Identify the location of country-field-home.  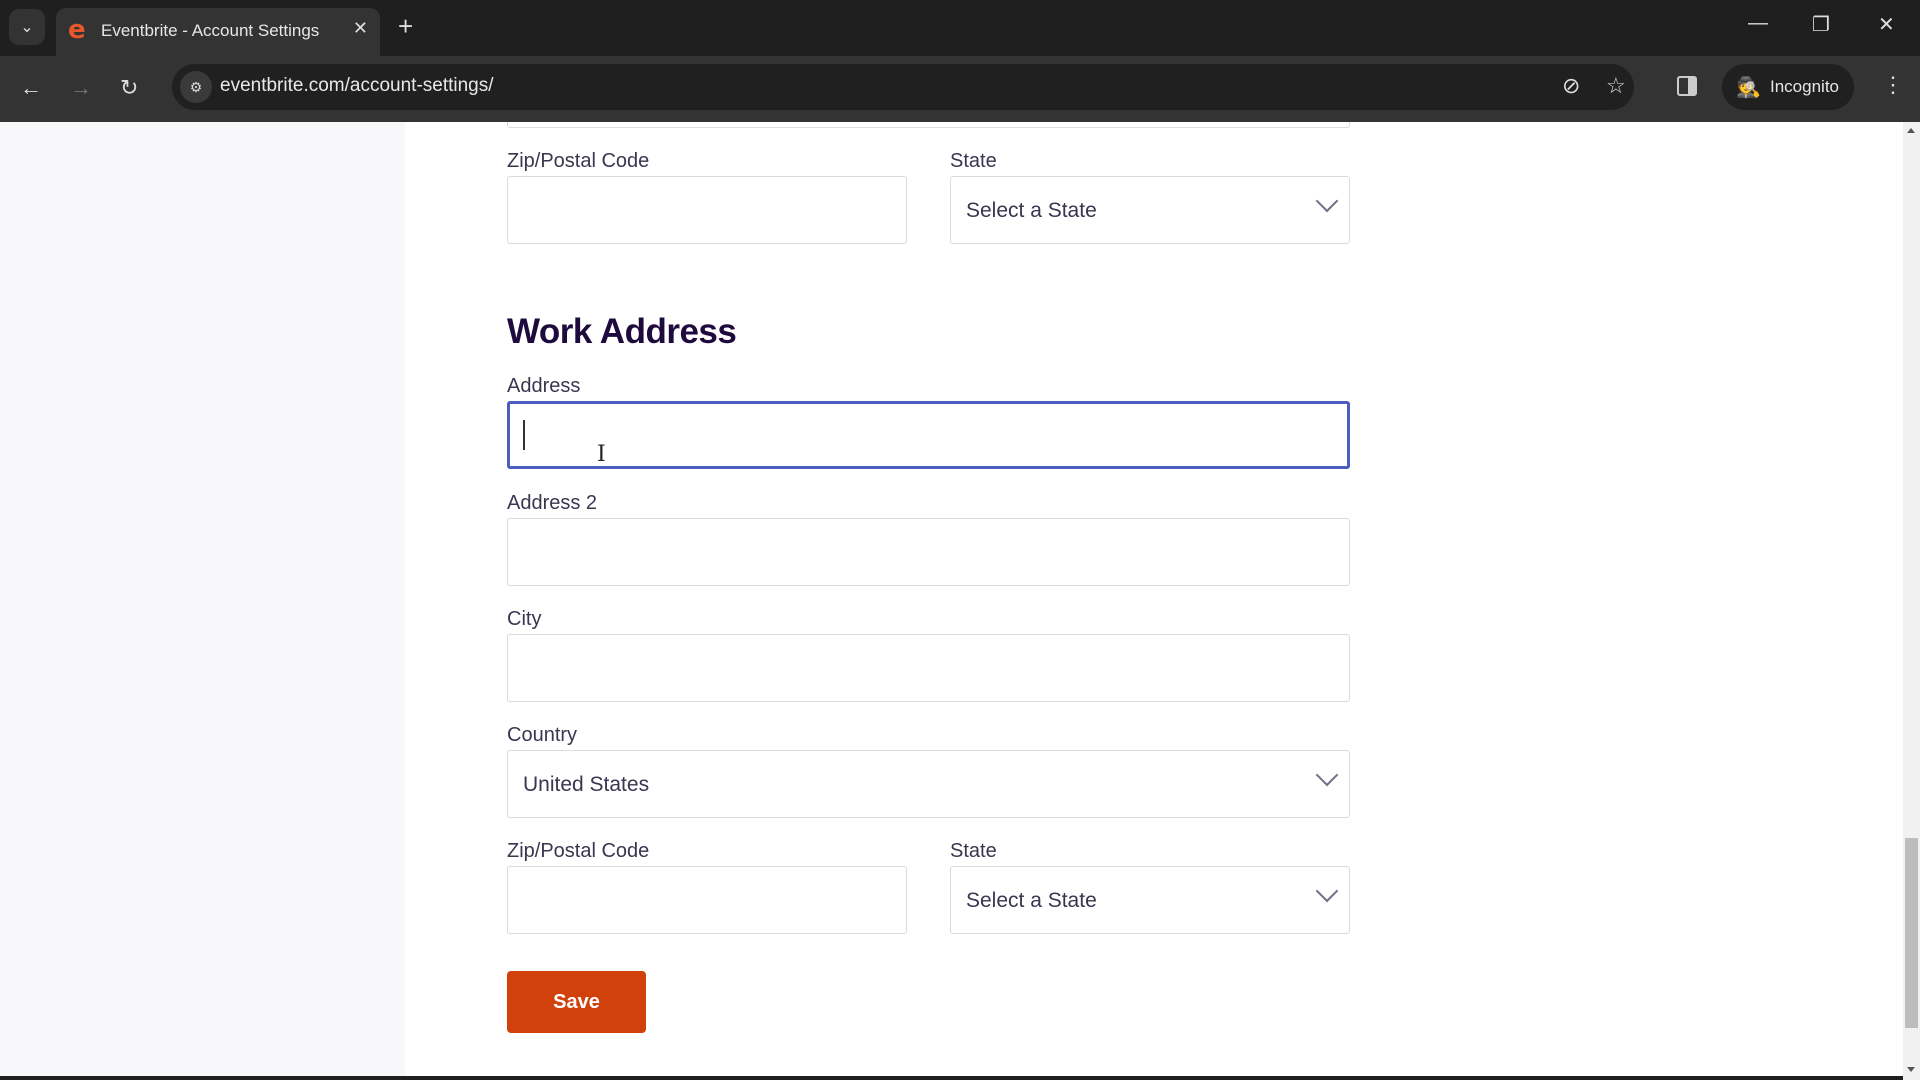
(928, 125).